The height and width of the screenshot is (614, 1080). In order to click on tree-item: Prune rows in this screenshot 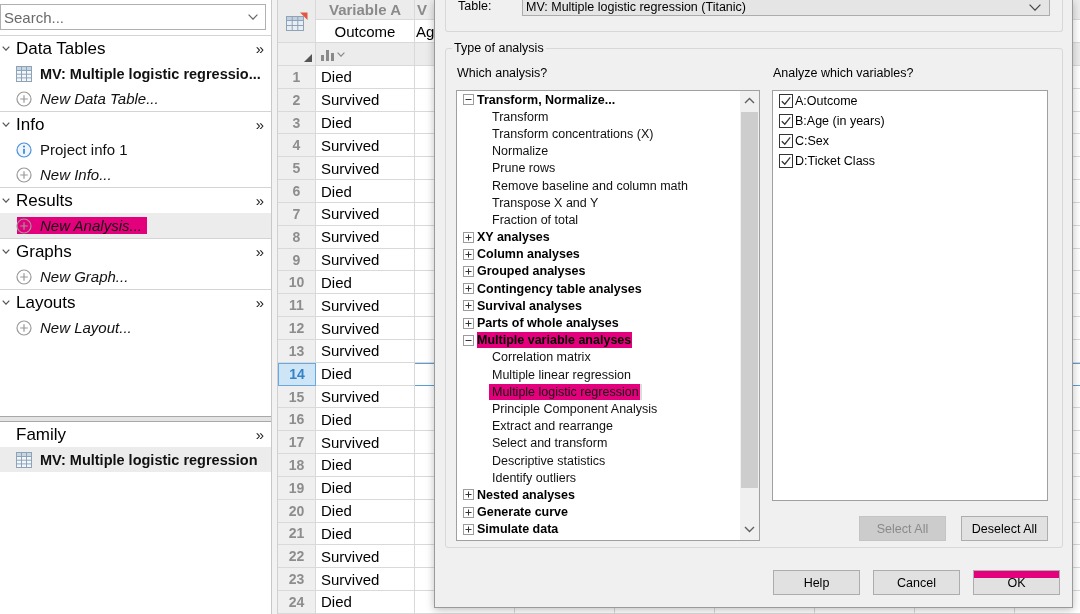, I will do `click(524, 168)`.